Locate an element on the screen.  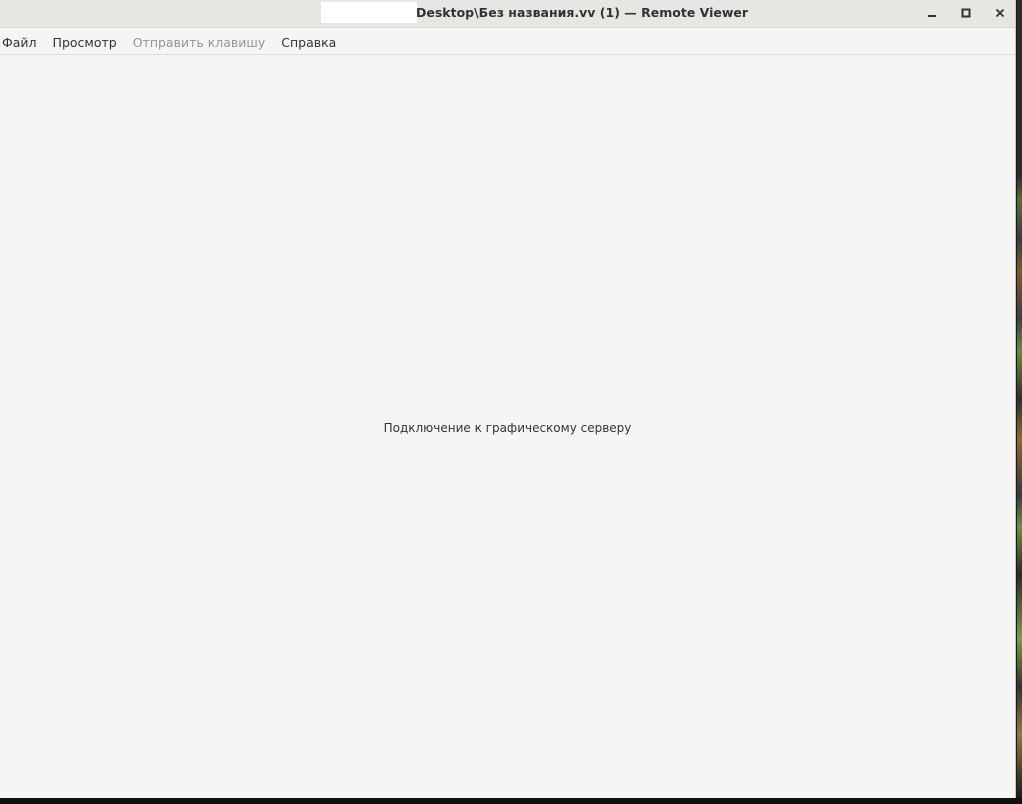
menu-file: Файл is located at coordinates (19, 41).